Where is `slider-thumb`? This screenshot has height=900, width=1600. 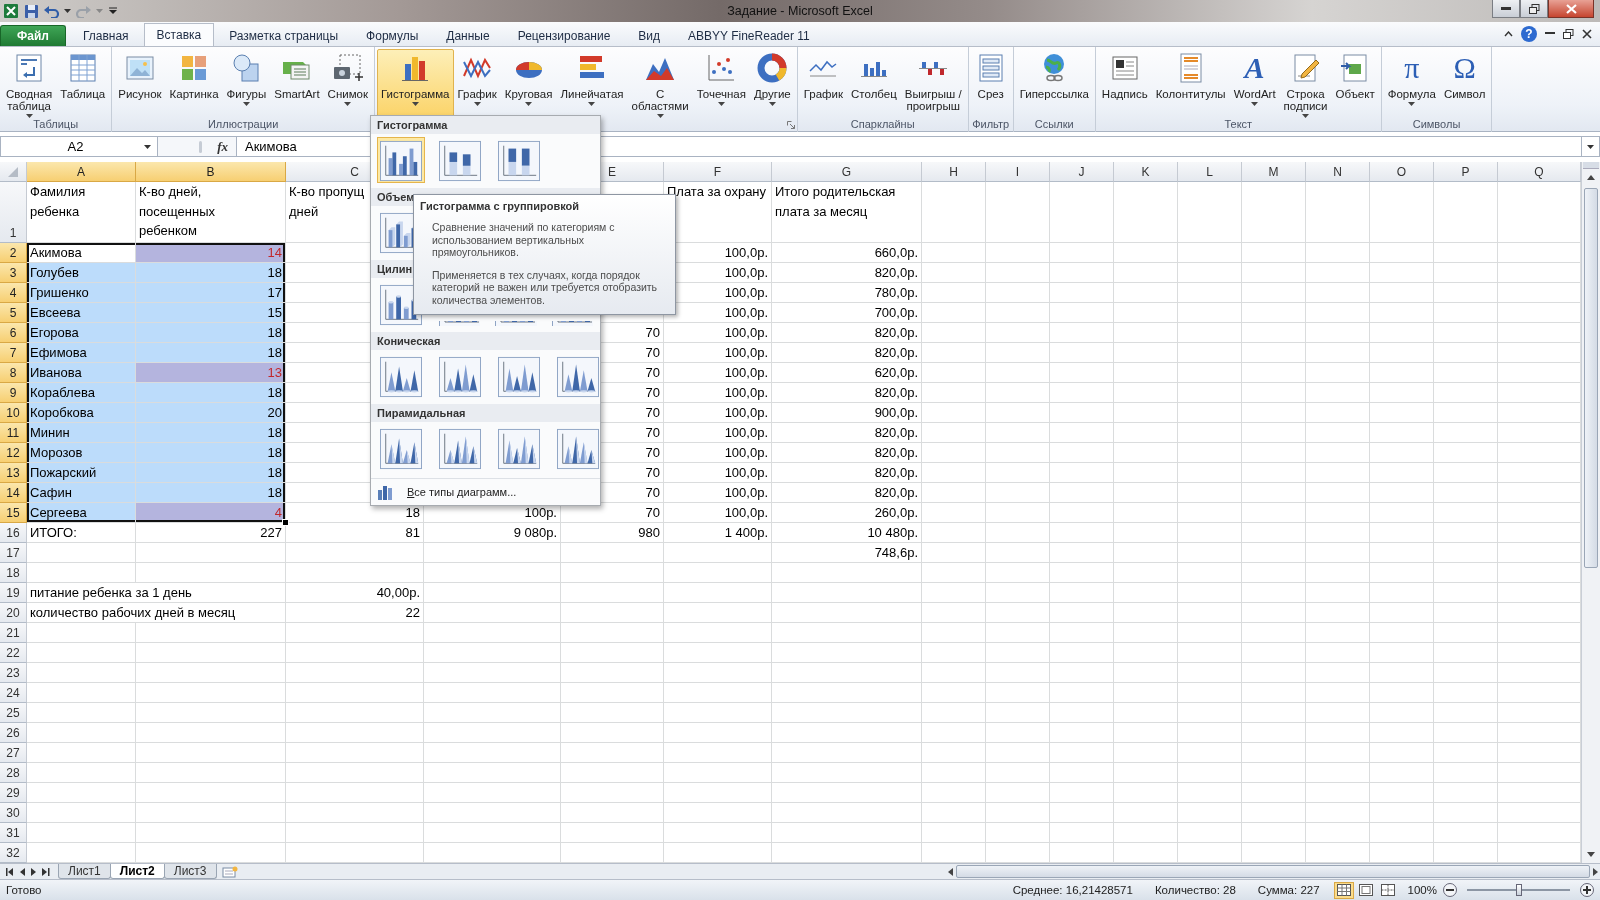 slider-thumb is located at coordinates (1518, 890).